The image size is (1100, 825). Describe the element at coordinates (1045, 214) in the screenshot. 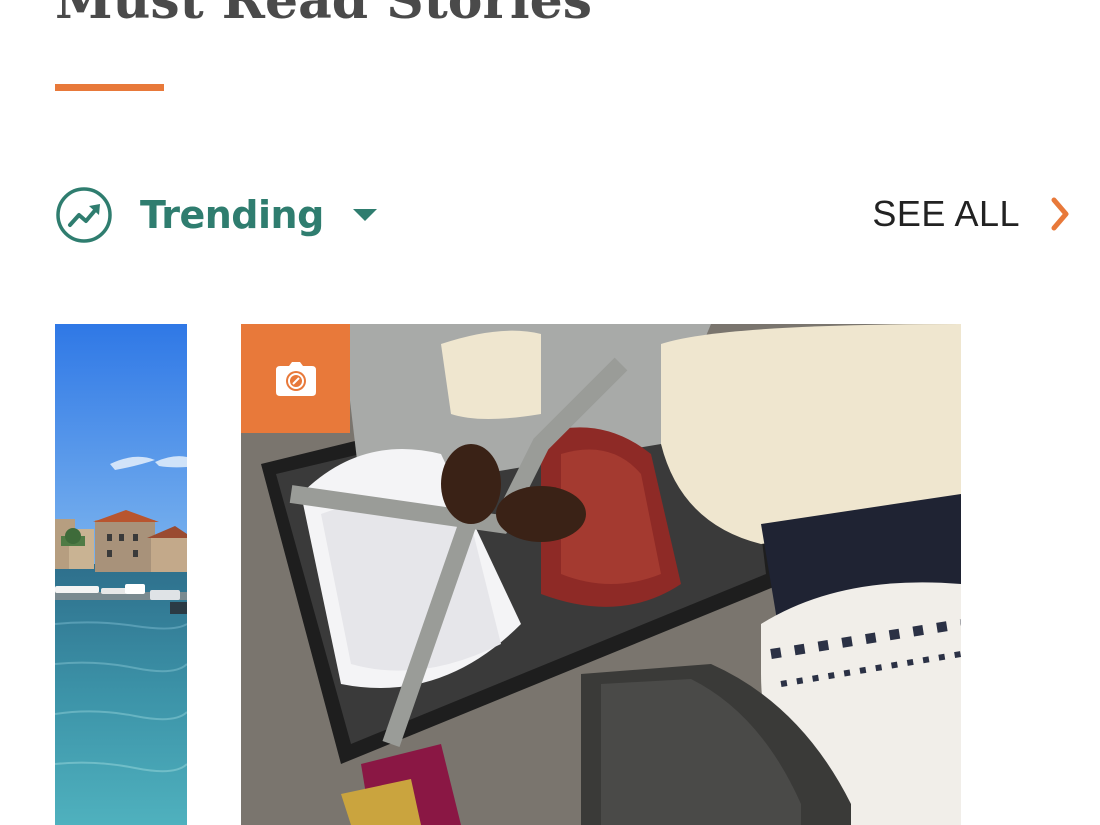

I see `chevron-right-icon` at that location.